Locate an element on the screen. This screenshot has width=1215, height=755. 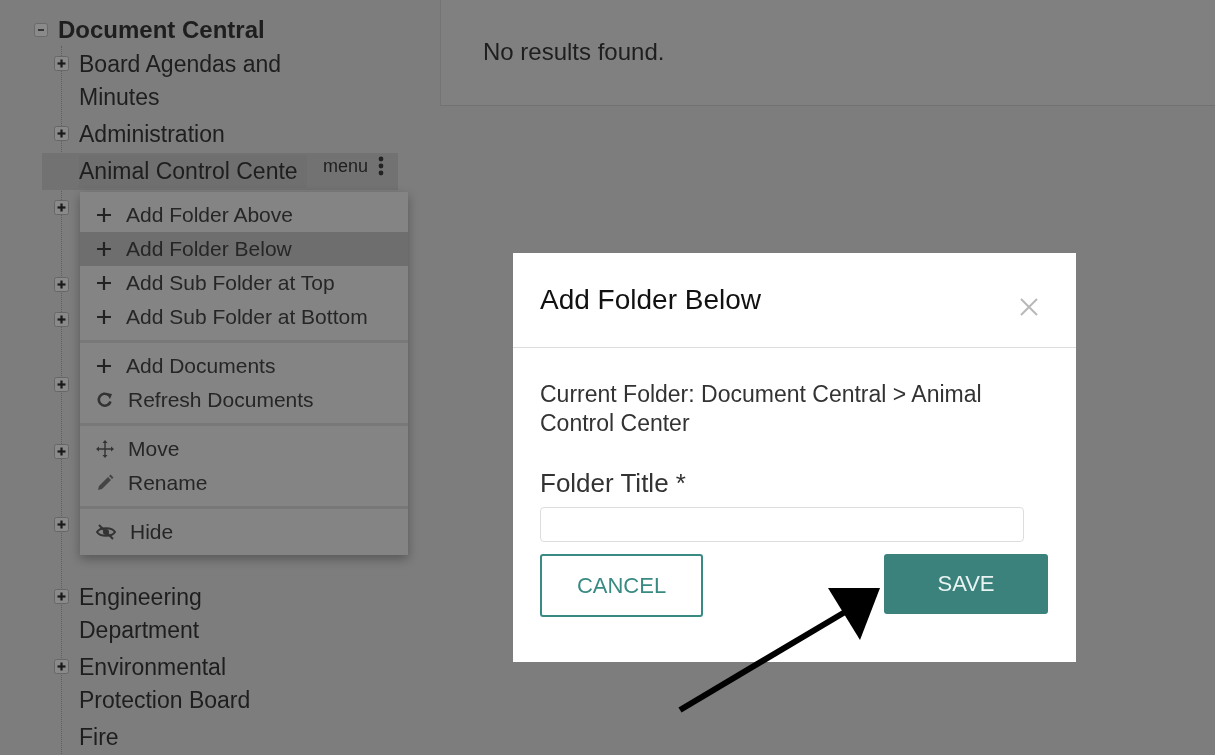
cancel-button: CANCEL is located at coordinates (621, 585).